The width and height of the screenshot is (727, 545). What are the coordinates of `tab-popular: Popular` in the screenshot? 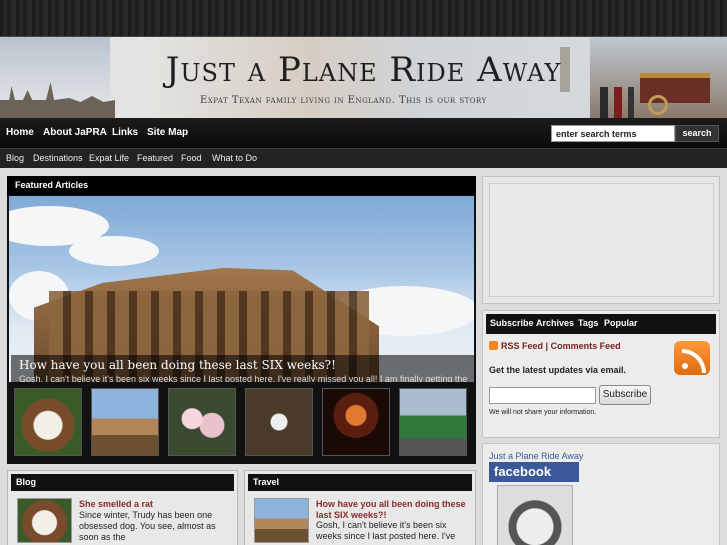 It's located at (621, 323).